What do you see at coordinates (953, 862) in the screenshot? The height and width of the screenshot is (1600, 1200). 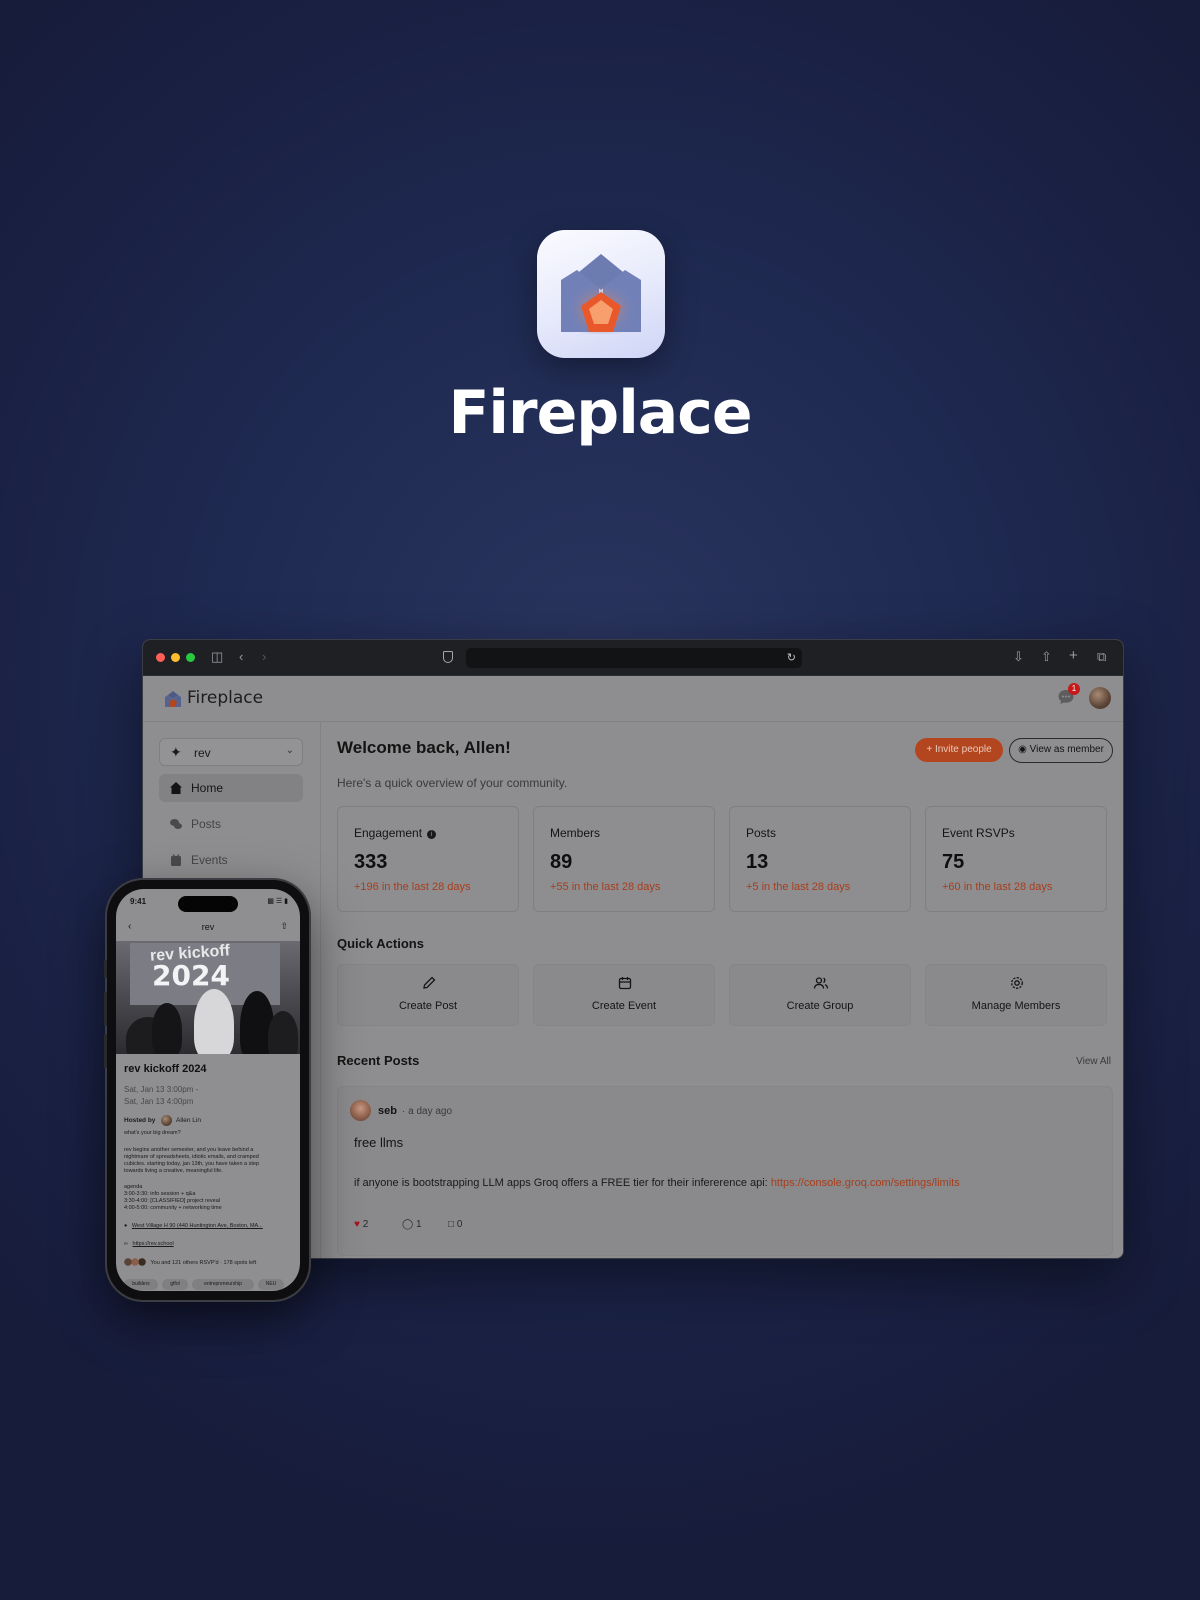 I see `stat-value: 75` at bounding box center [953, 862].